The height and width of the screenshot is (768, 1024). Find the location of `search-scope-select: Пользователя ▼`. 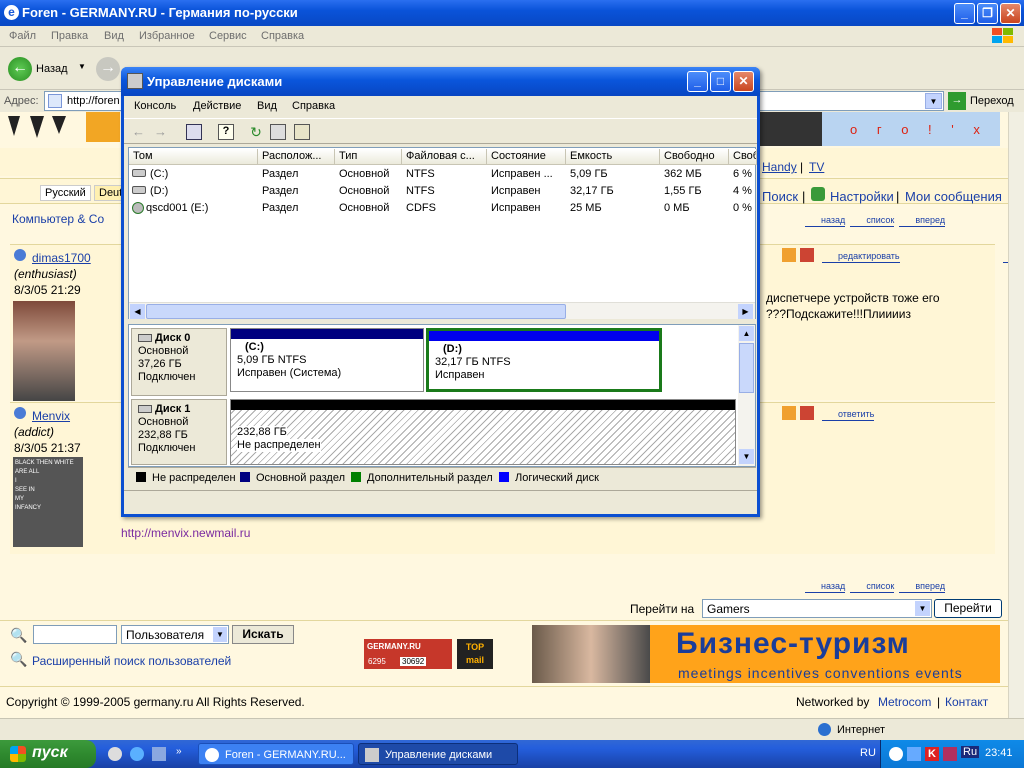

search-scope-select: Пользователя ▼ is located at coordinates (175, 634).